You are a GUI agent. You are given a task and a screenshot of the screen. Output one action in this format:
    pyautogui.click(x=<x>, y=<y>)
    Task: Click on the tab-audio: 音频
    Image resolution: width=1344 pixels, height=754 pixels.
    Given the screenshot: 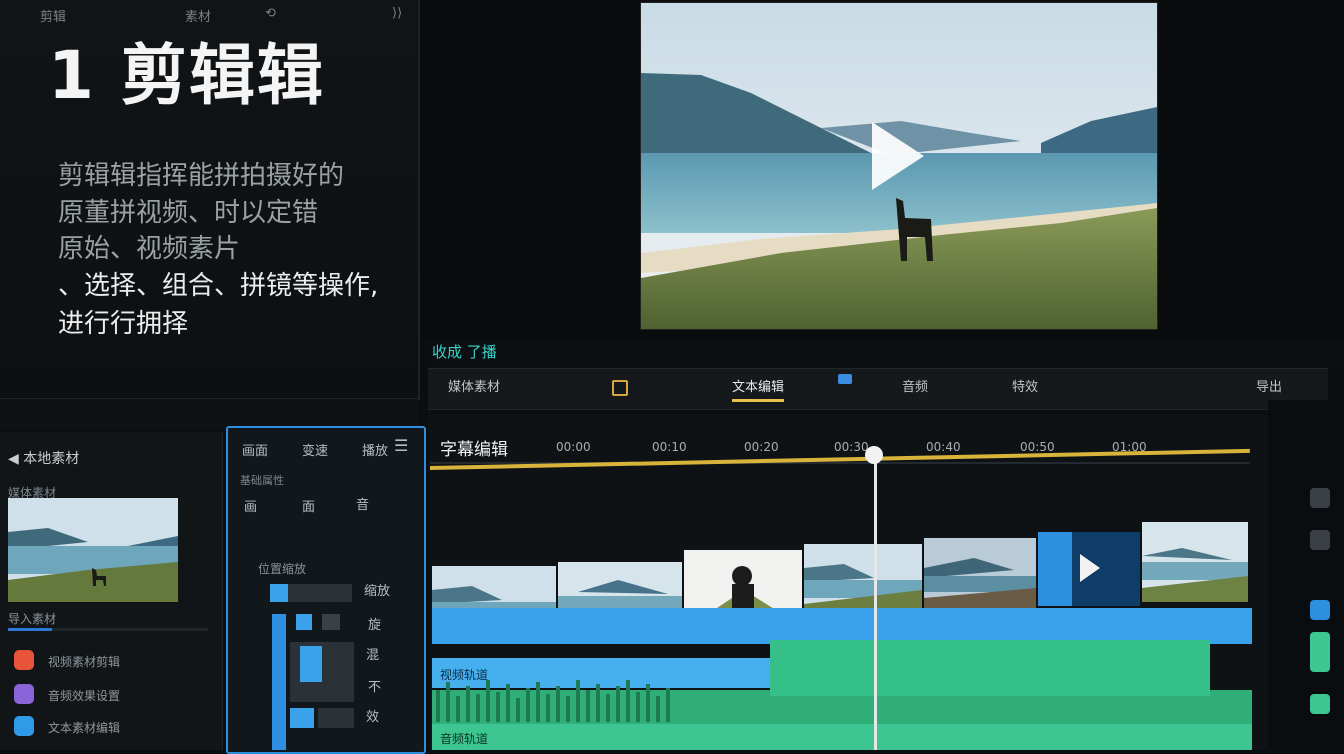 What is the action you would take?
    pyautogui.click(x=915, y=385)
    